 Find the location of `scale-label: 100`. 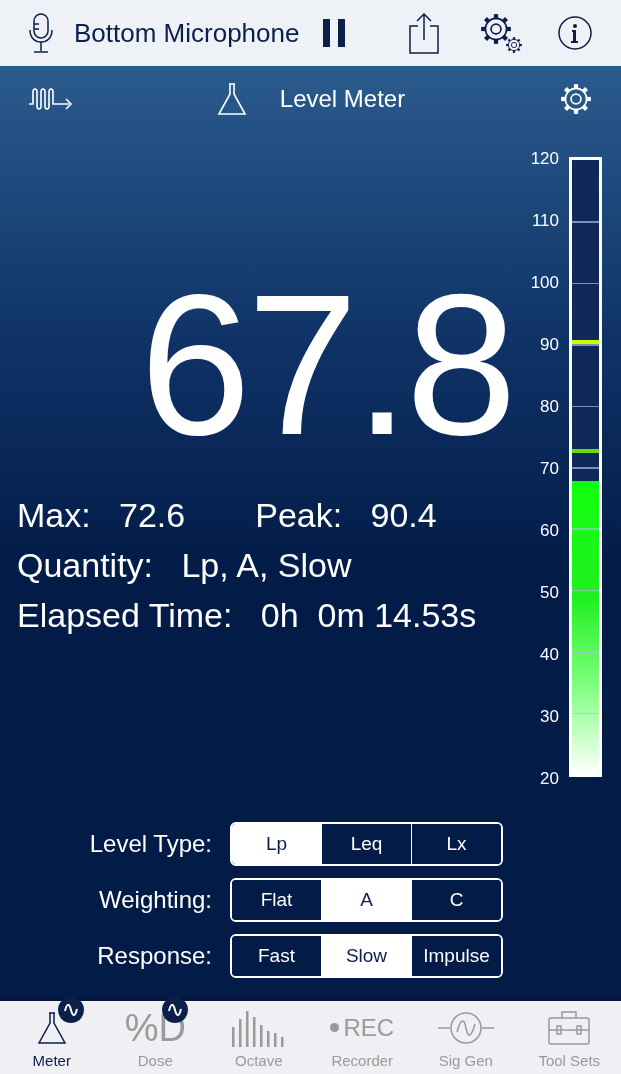

scale-label: 100 is located at coordinates (544, 283).